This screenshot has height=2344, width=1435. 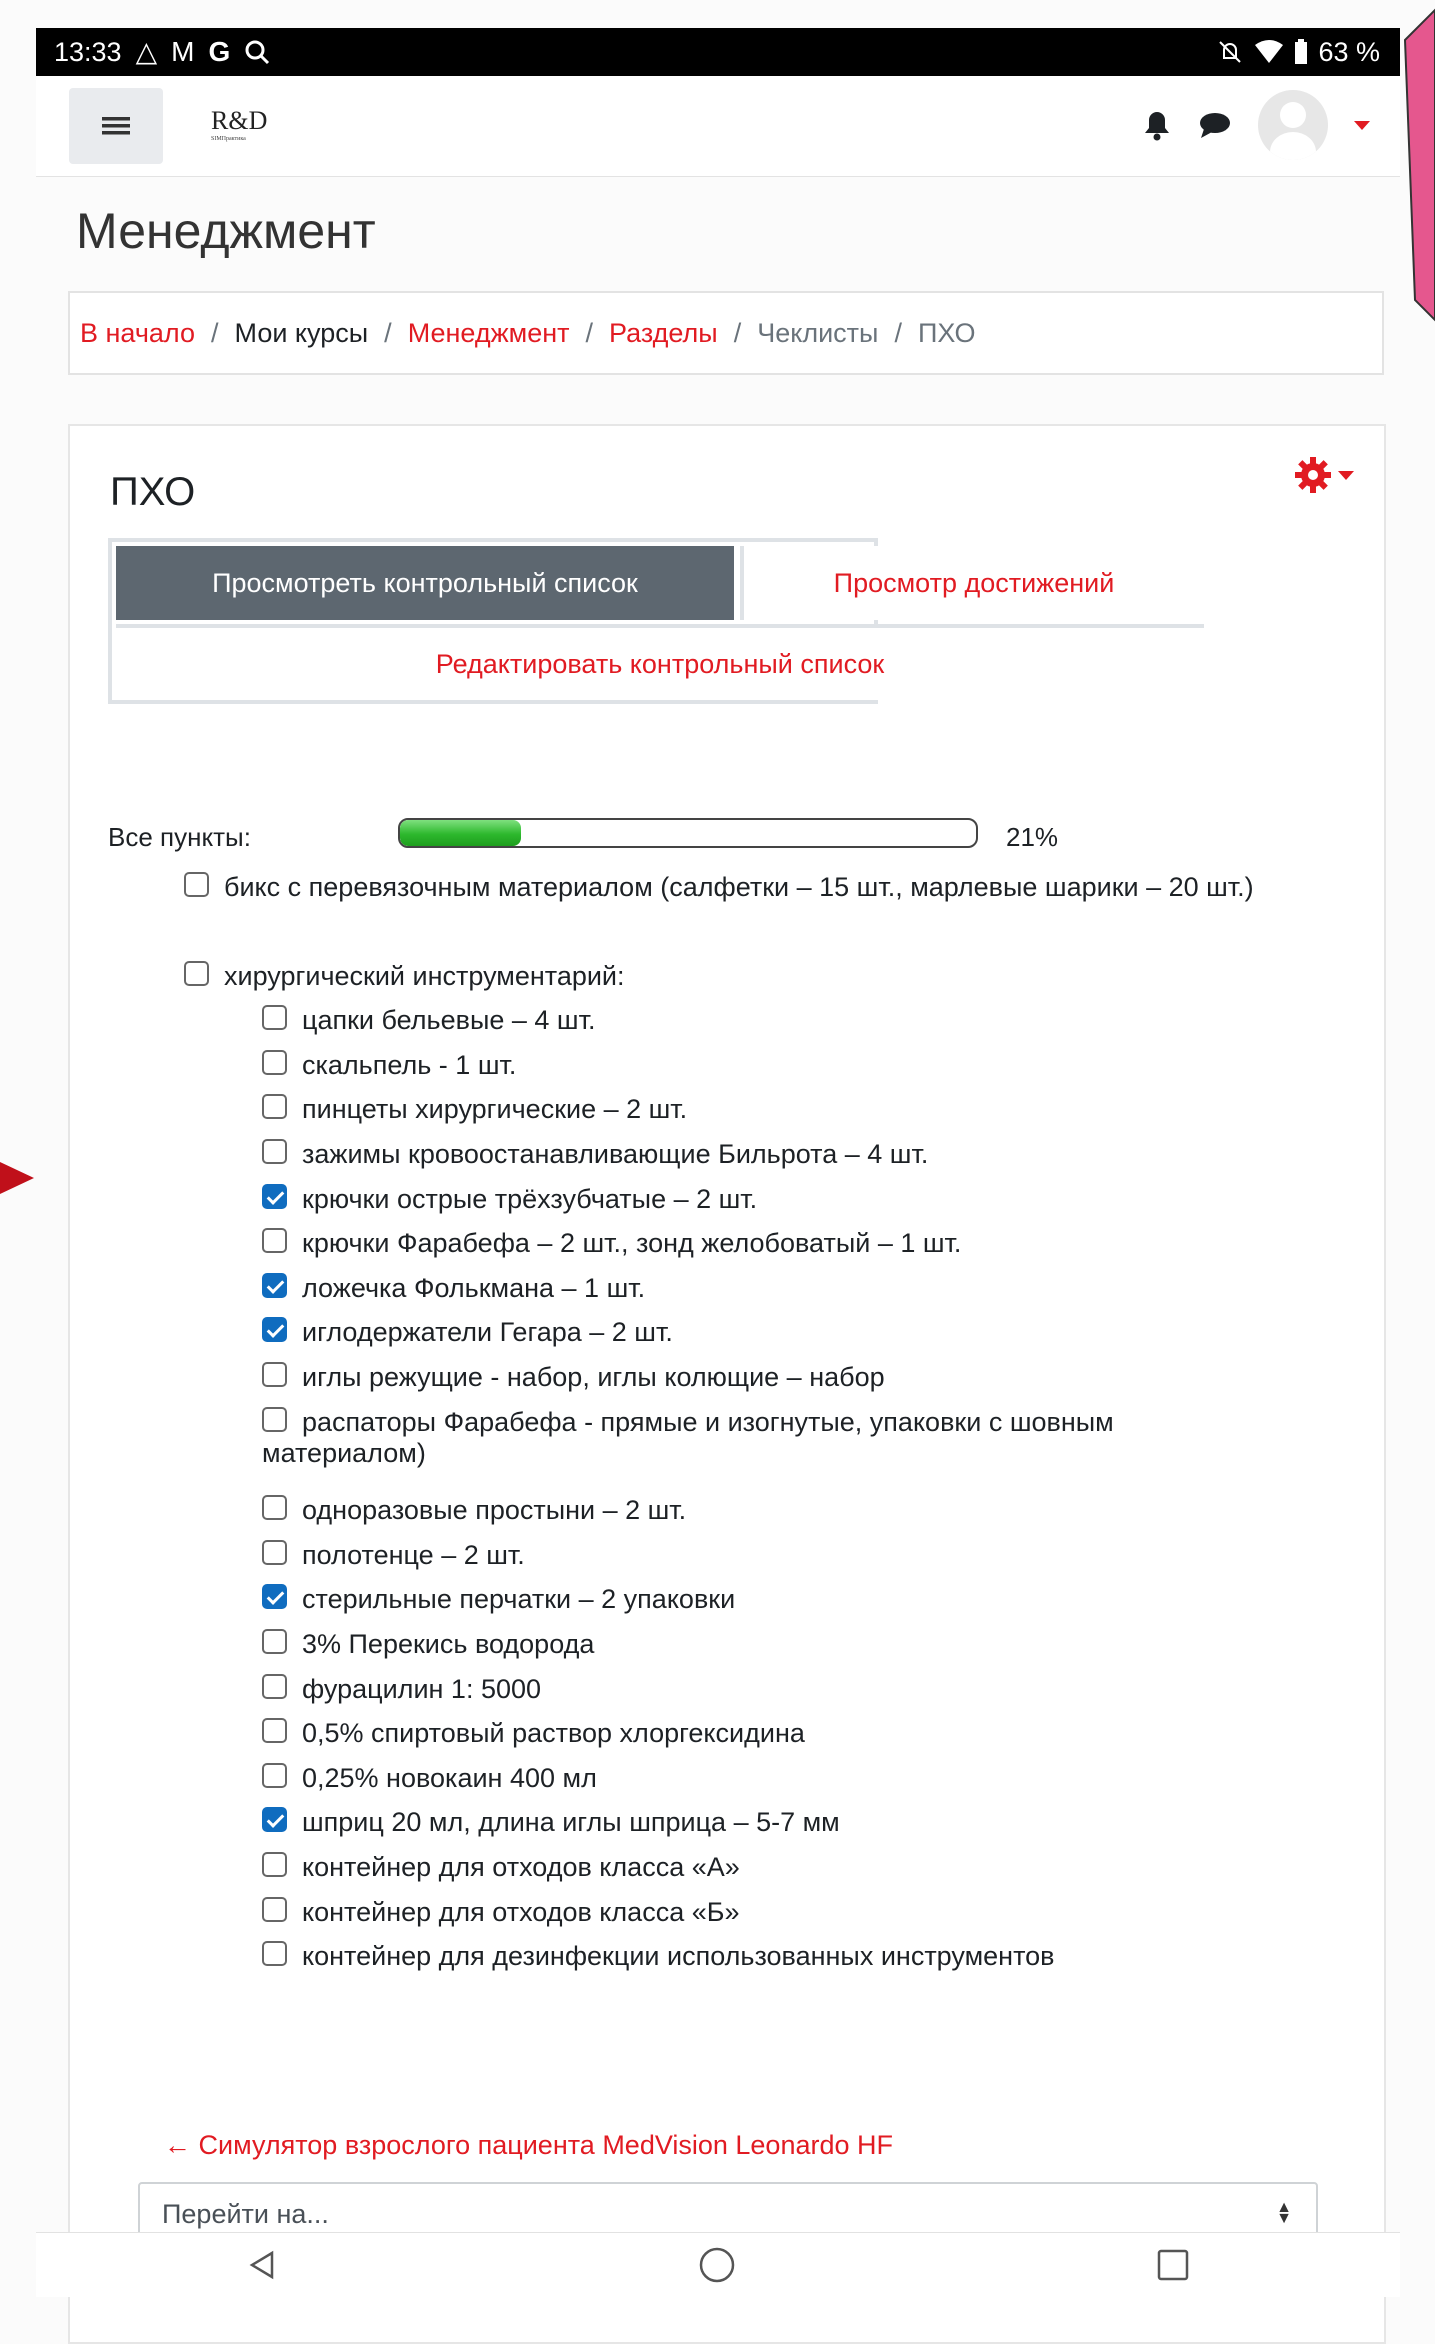 What do you see at coordinates (219, 51) in the screenshot?
I see `google-icon: G` at bounding box center [219, 51].